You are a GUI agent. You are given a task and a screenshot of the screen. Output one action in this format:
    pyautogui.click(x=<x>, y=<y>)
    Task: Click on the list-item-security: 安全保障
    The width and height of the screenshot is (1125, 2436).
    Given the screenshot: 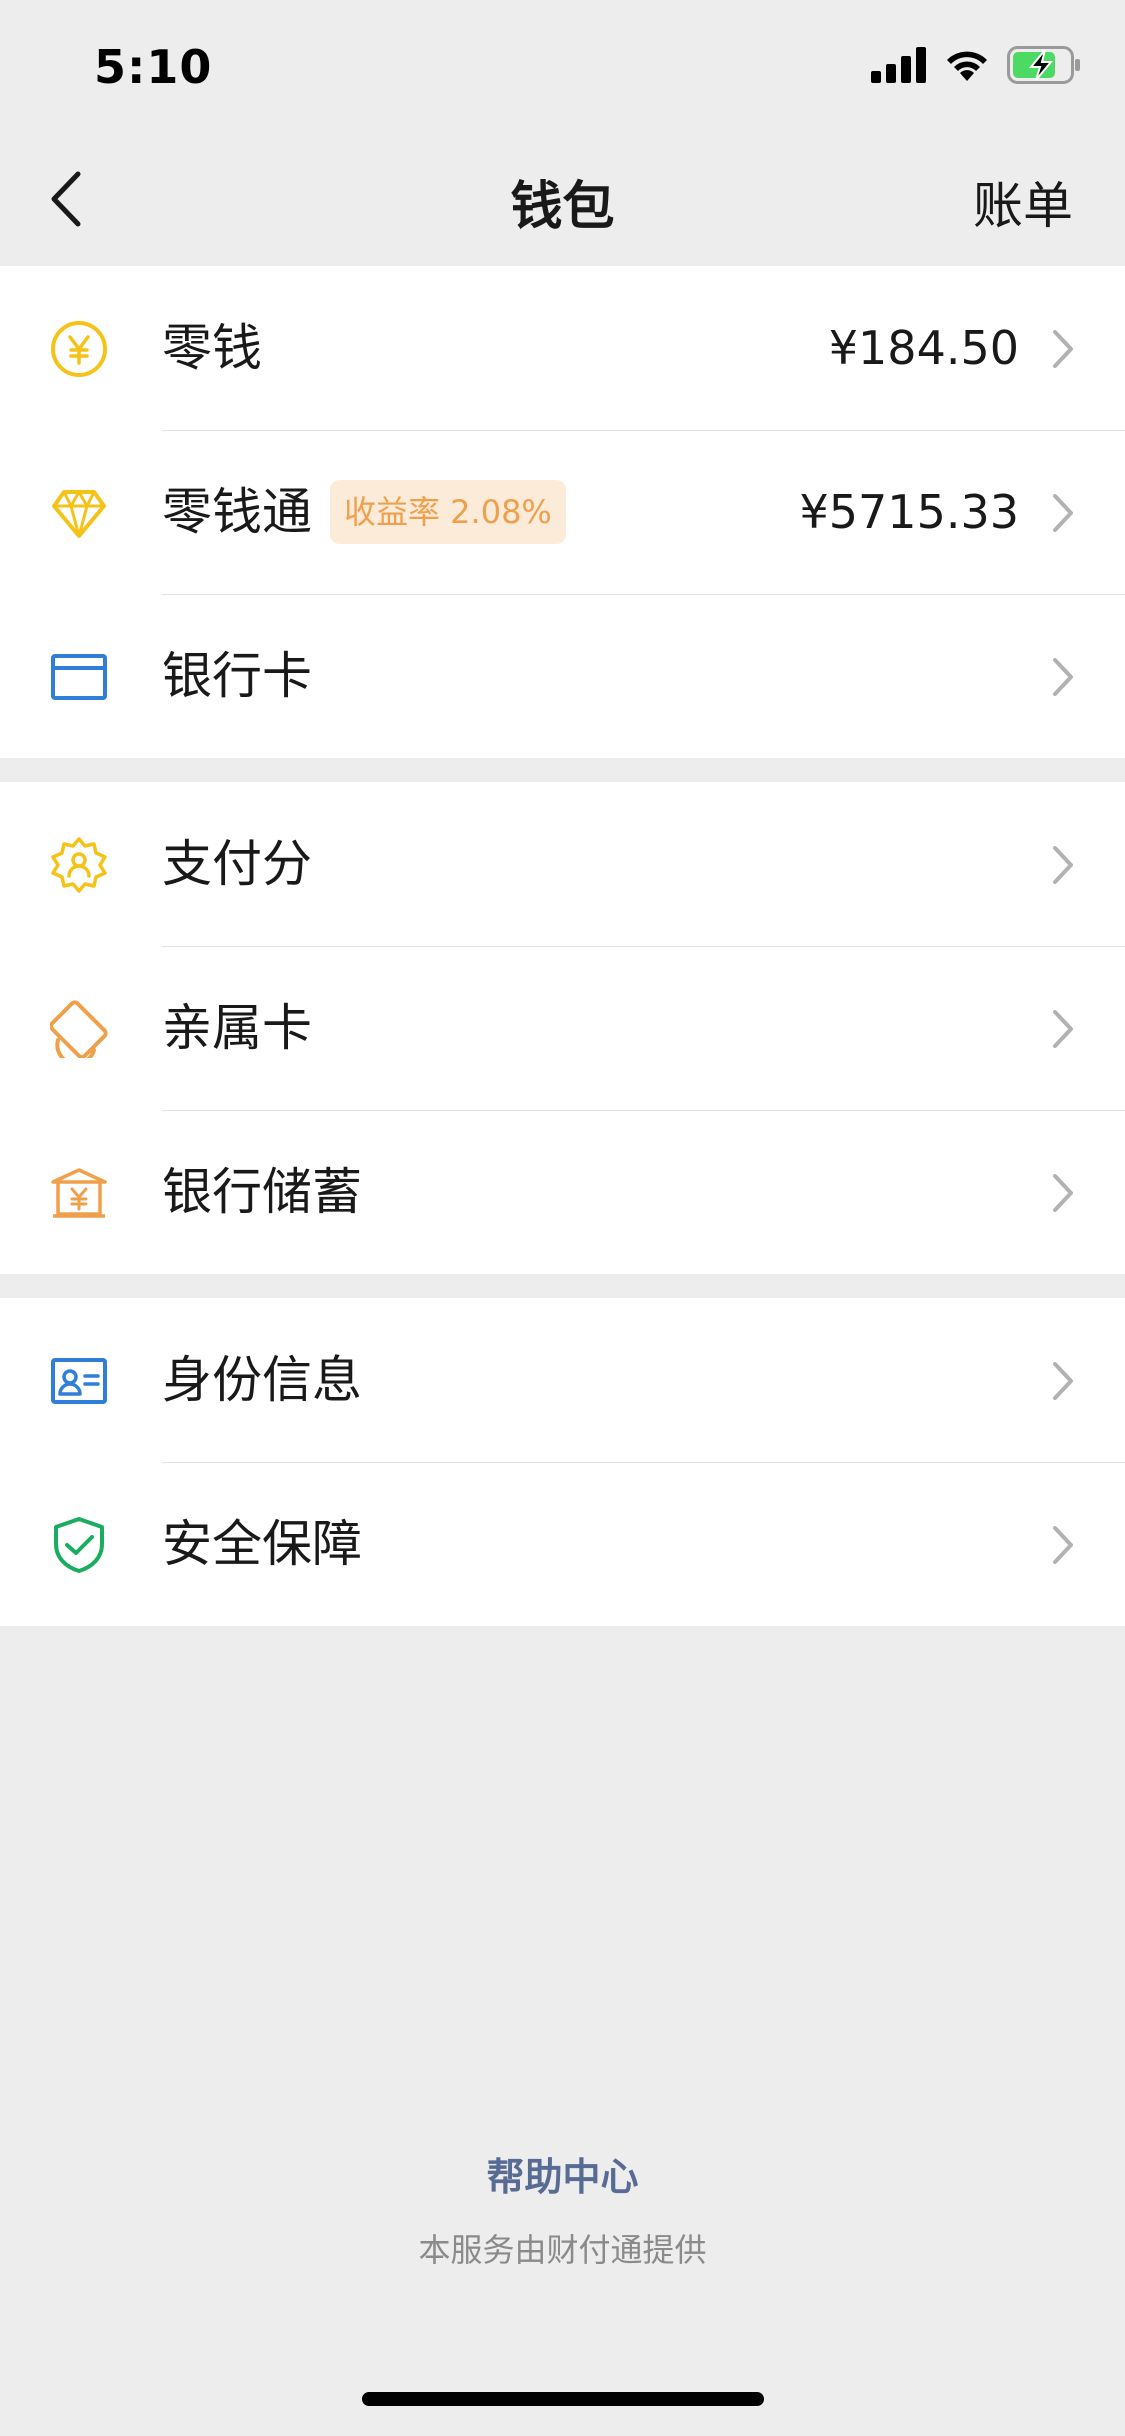 What is the action you would take?
    pyautogui.click(x=562, y=1544)
    